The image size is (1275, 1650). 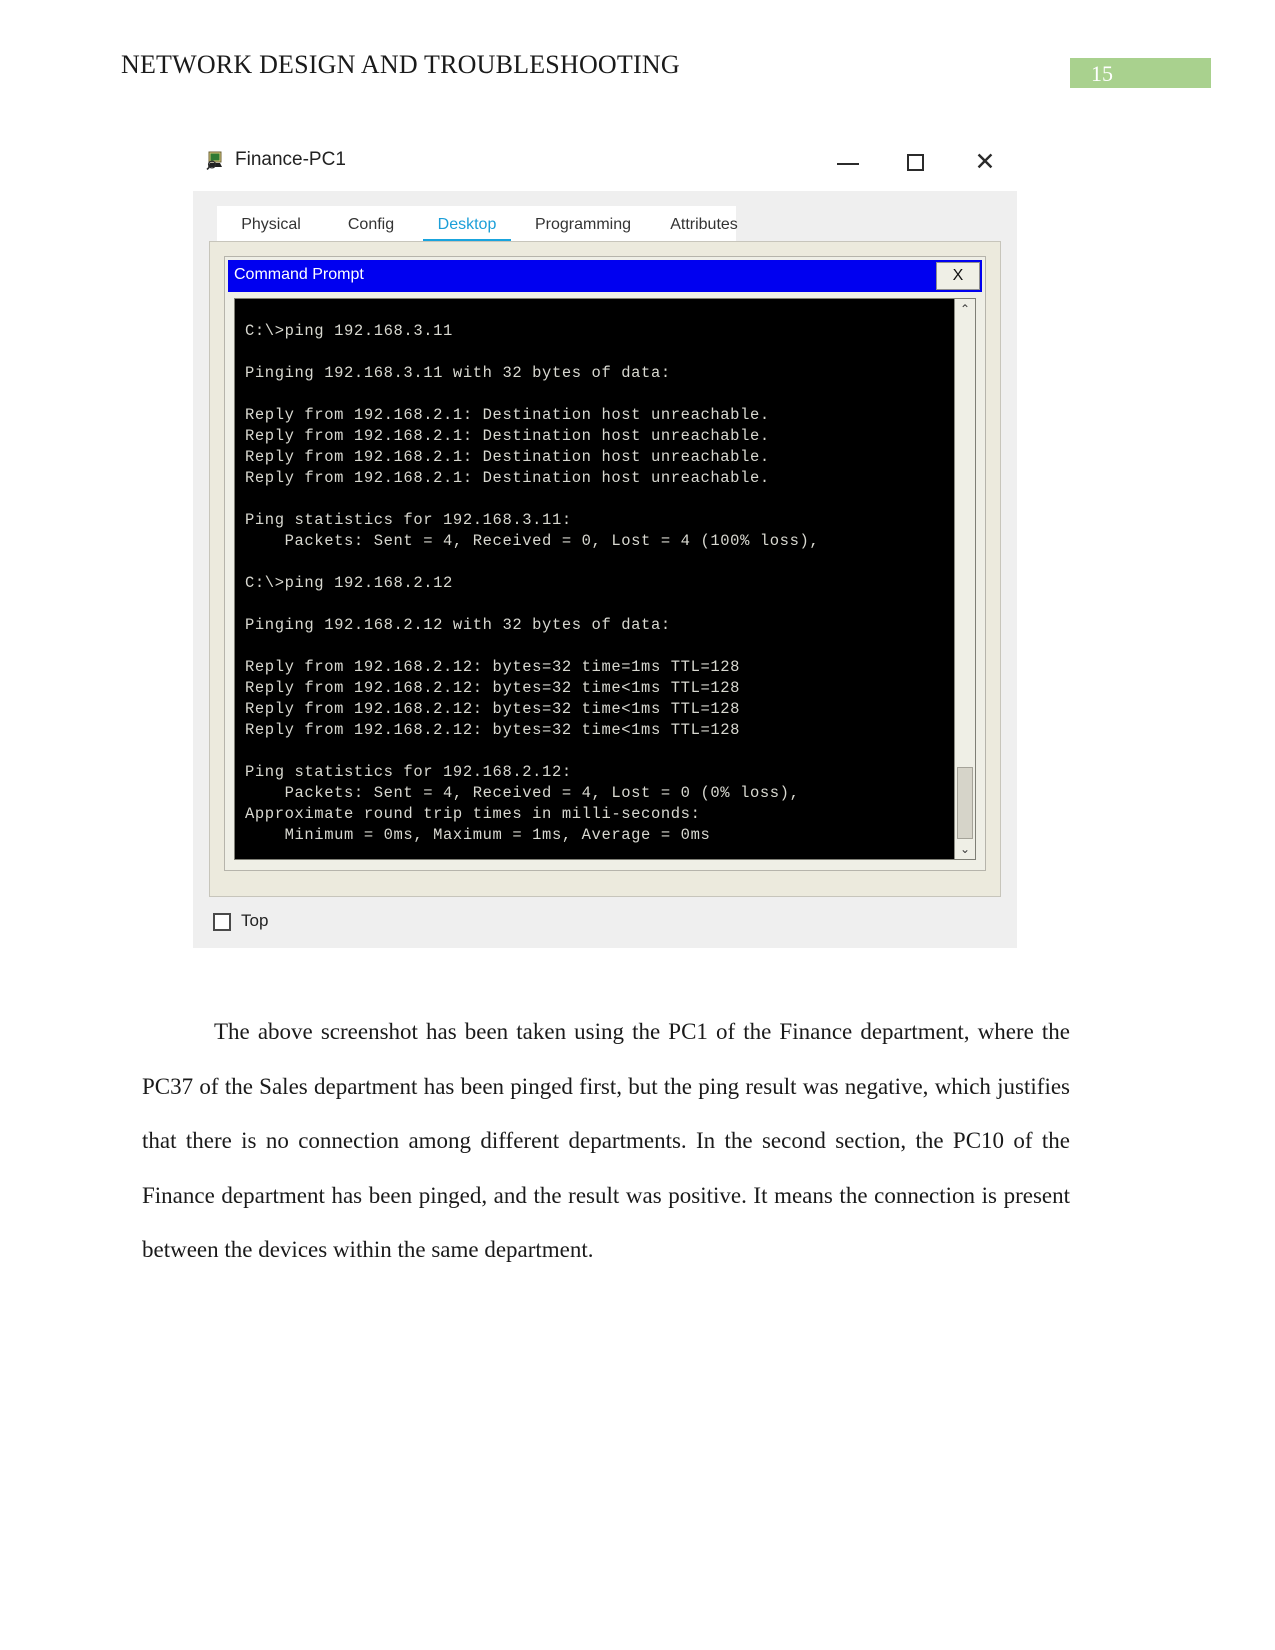 I want to click on tab-programming: Programming, so click(x=583, y=224).